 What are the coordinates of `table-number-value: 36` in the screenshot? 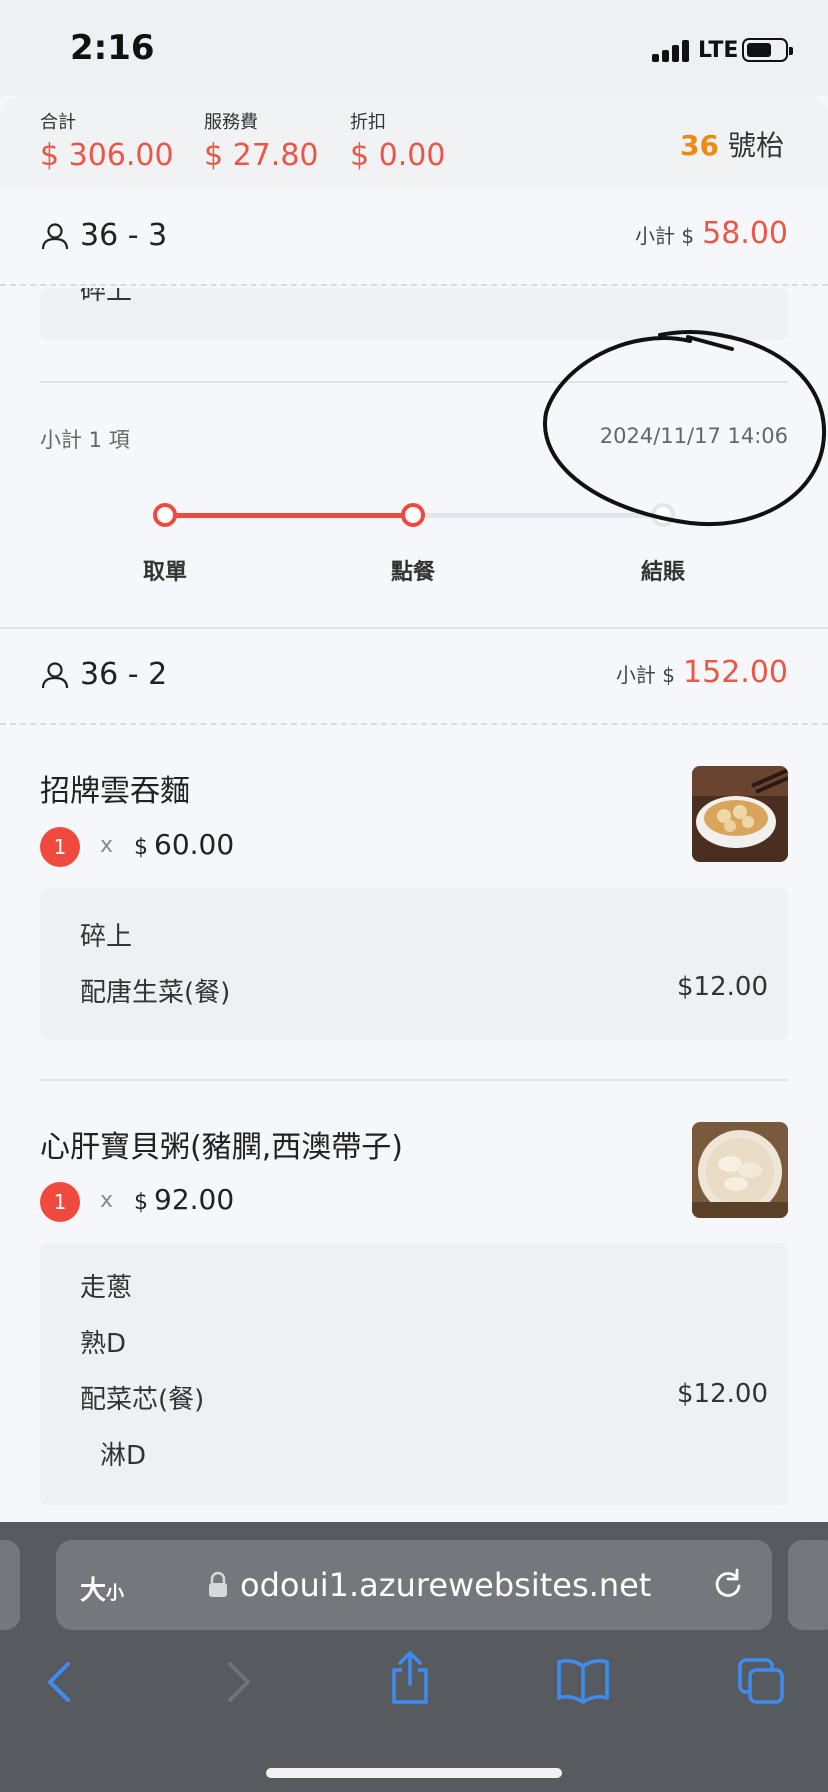 It's located at (699, 145).